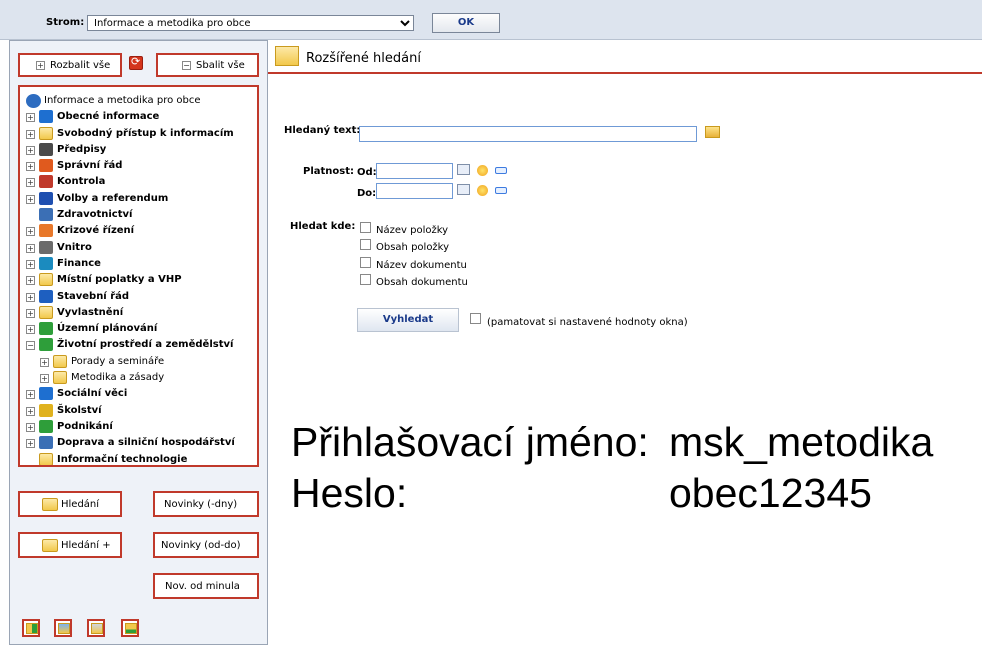 The width and height of the screenshot is (982, 645). Describe the element at coordinates (90, 166) in the screenshot. I see `tree-node-label: Správní řád` at that location.